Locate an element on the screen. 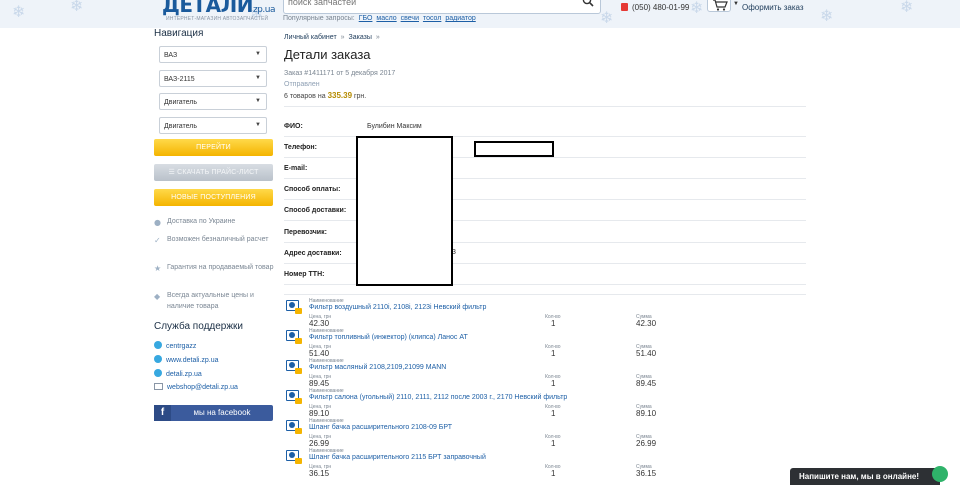  facebook-label: мы на facebook is located at coordinates (222, 412).